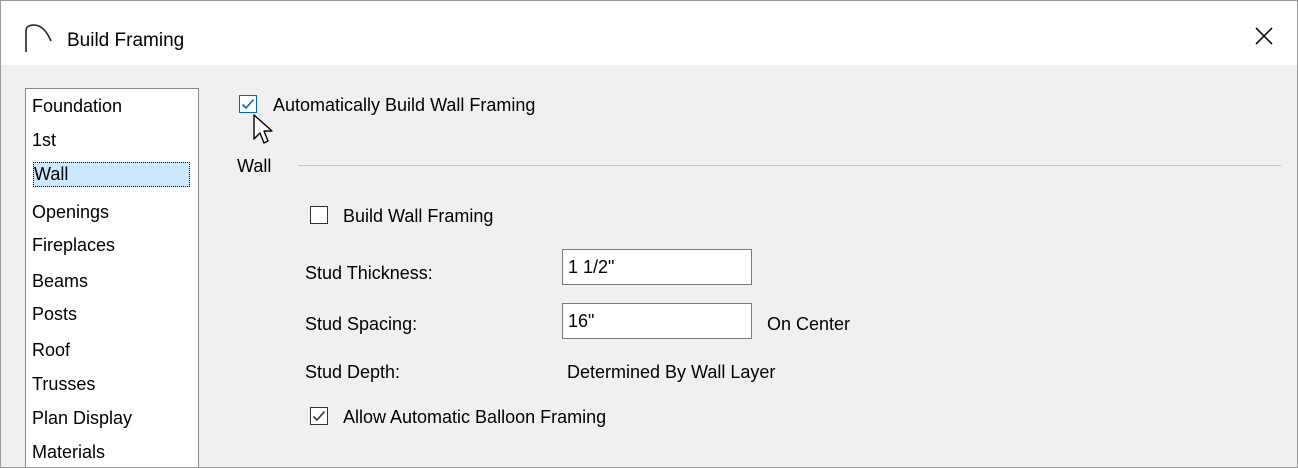 The image size is (1298, 468). What do you see at coordinates (657, 321) in the screenshot?
I see `stud-spacing-input: 16"` at bounding box center [657, 321].